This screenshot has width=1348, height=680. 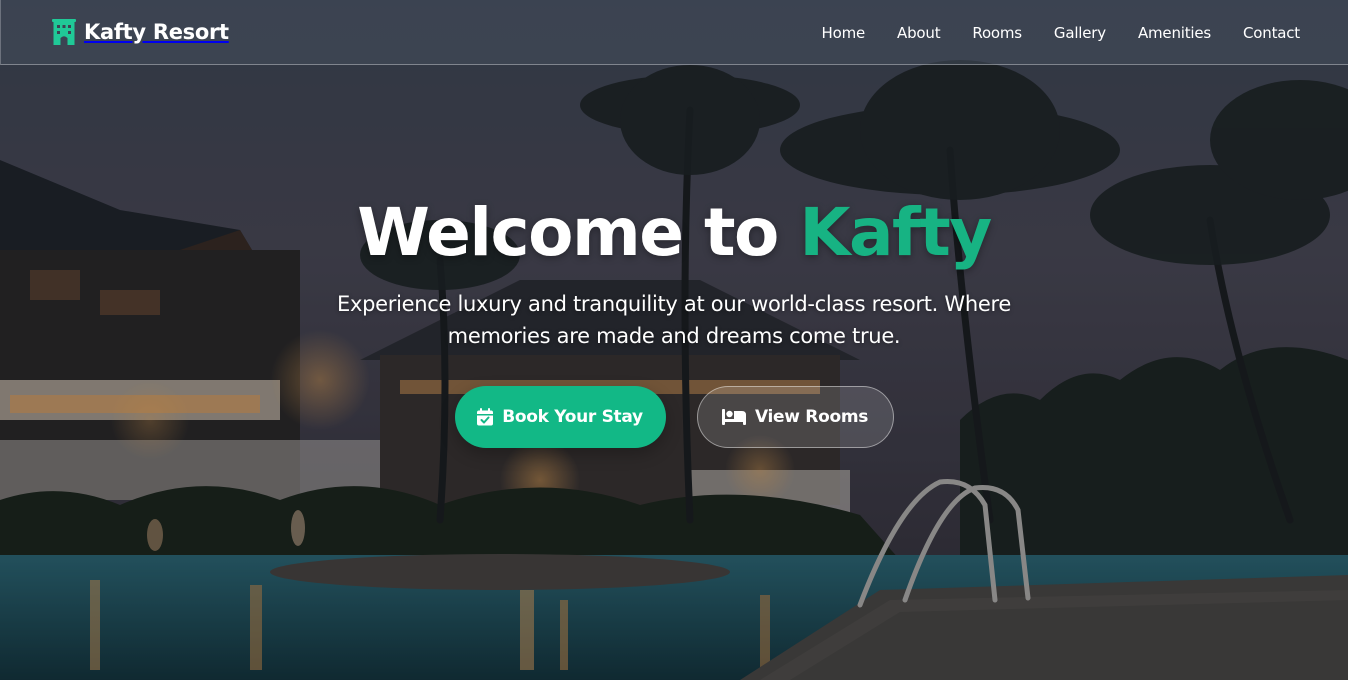 I want to click on nav-link-about: About, so click(x=919, y=33).